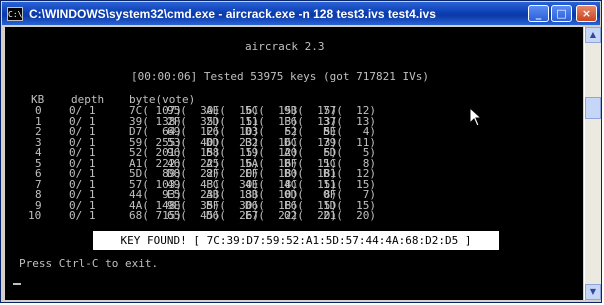 This screenshot has height=305, width=604. What do you see at coordinates (35, 215) in the screenshot?
I see `kb-cell: 10` at bounding box center [35, 215].